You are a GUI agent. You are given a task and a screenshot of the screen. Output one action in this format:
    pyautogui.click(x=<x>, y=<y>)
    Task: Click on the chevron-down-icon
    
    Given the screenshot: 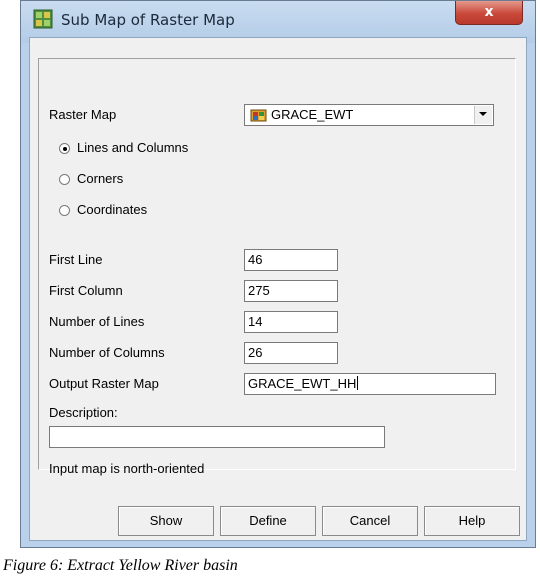 What is the action you would take?
    pyautogui.click(x=483, y=114)
    